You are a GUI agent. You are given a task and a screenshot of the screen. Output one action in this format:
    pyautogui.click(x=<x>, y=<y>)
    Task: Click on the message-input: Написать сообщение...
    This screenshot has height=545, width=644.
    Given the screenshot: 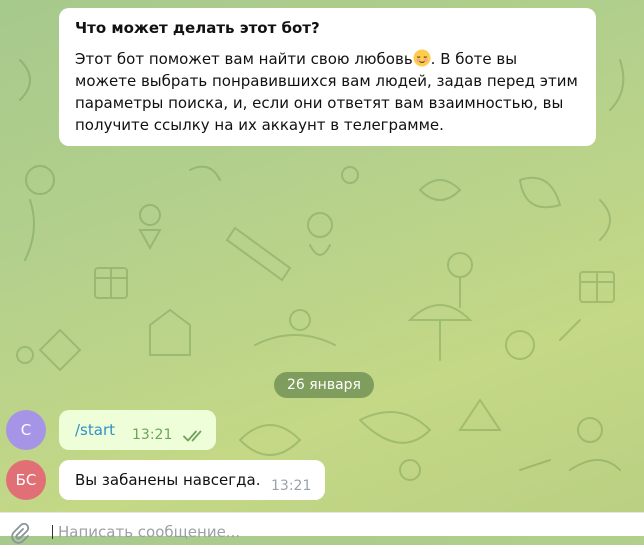 What is the action you would take?
    pyautogui.click(x=149, y=532)
    